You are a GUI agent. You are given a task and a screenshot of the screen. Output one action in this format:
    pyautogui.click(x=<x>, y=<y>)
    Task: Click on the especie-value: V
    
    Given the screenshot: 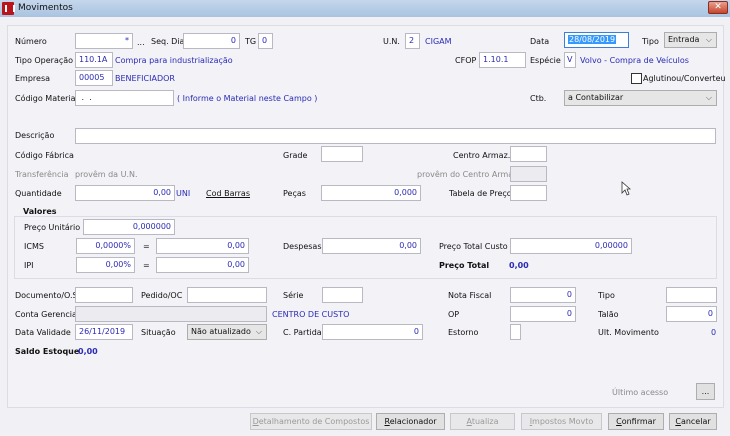 What is the action you would take?
    pyautogui.click(x=570, y=59)
    